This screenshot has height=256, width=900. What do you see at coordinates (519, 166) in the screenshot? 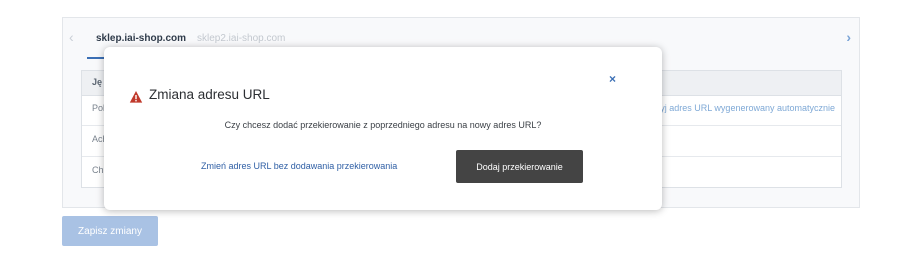
I see `add-redirect-button: Dodaj przekierowanie` at bounding box center [519, 166].